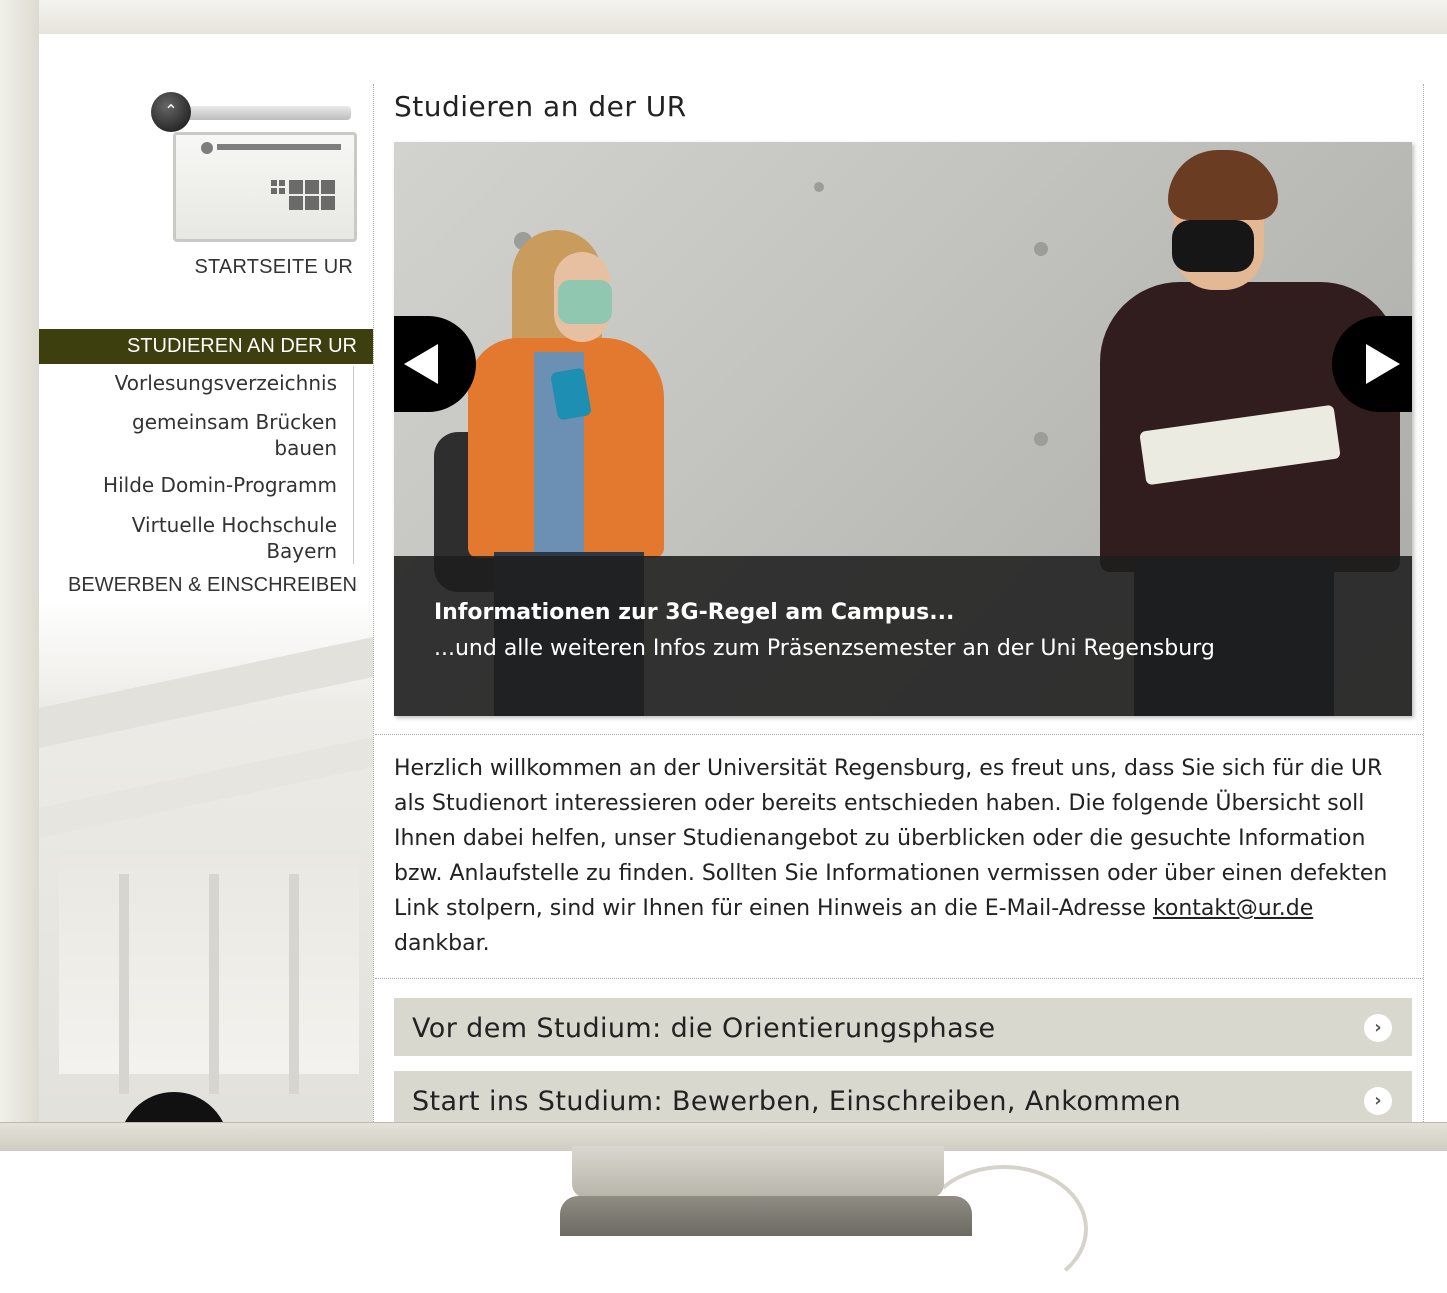  What do you see at coordinates (704, 1028) in the screenshot?
I see `accordion-label: Vor dem Studium: die Orientierungsphase` at bounding box center [704, 1028].